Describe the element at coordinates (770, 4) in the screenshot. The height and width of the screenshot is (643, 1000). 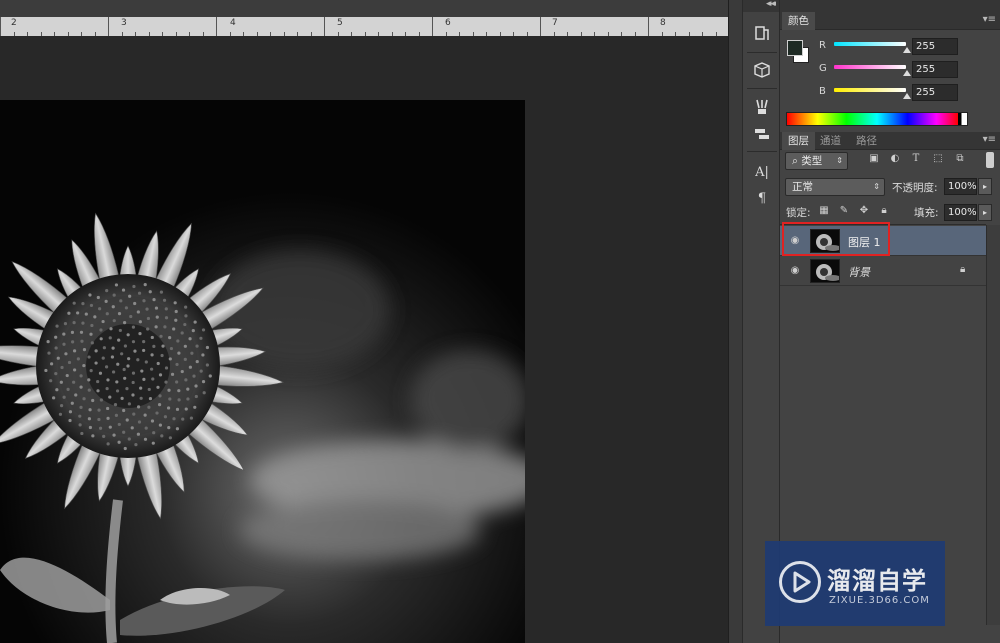
I see `collapse-icon: ◂◂` at that location.